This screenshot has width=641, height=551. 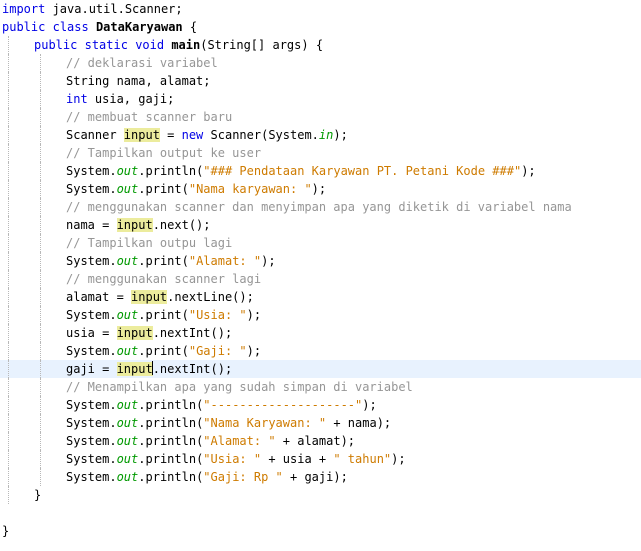 What do you see at coordinates (320, 369) in the screenshot?
I see `current-code-line: gaji = input.nextInt();` at bounding box center [320, 369].